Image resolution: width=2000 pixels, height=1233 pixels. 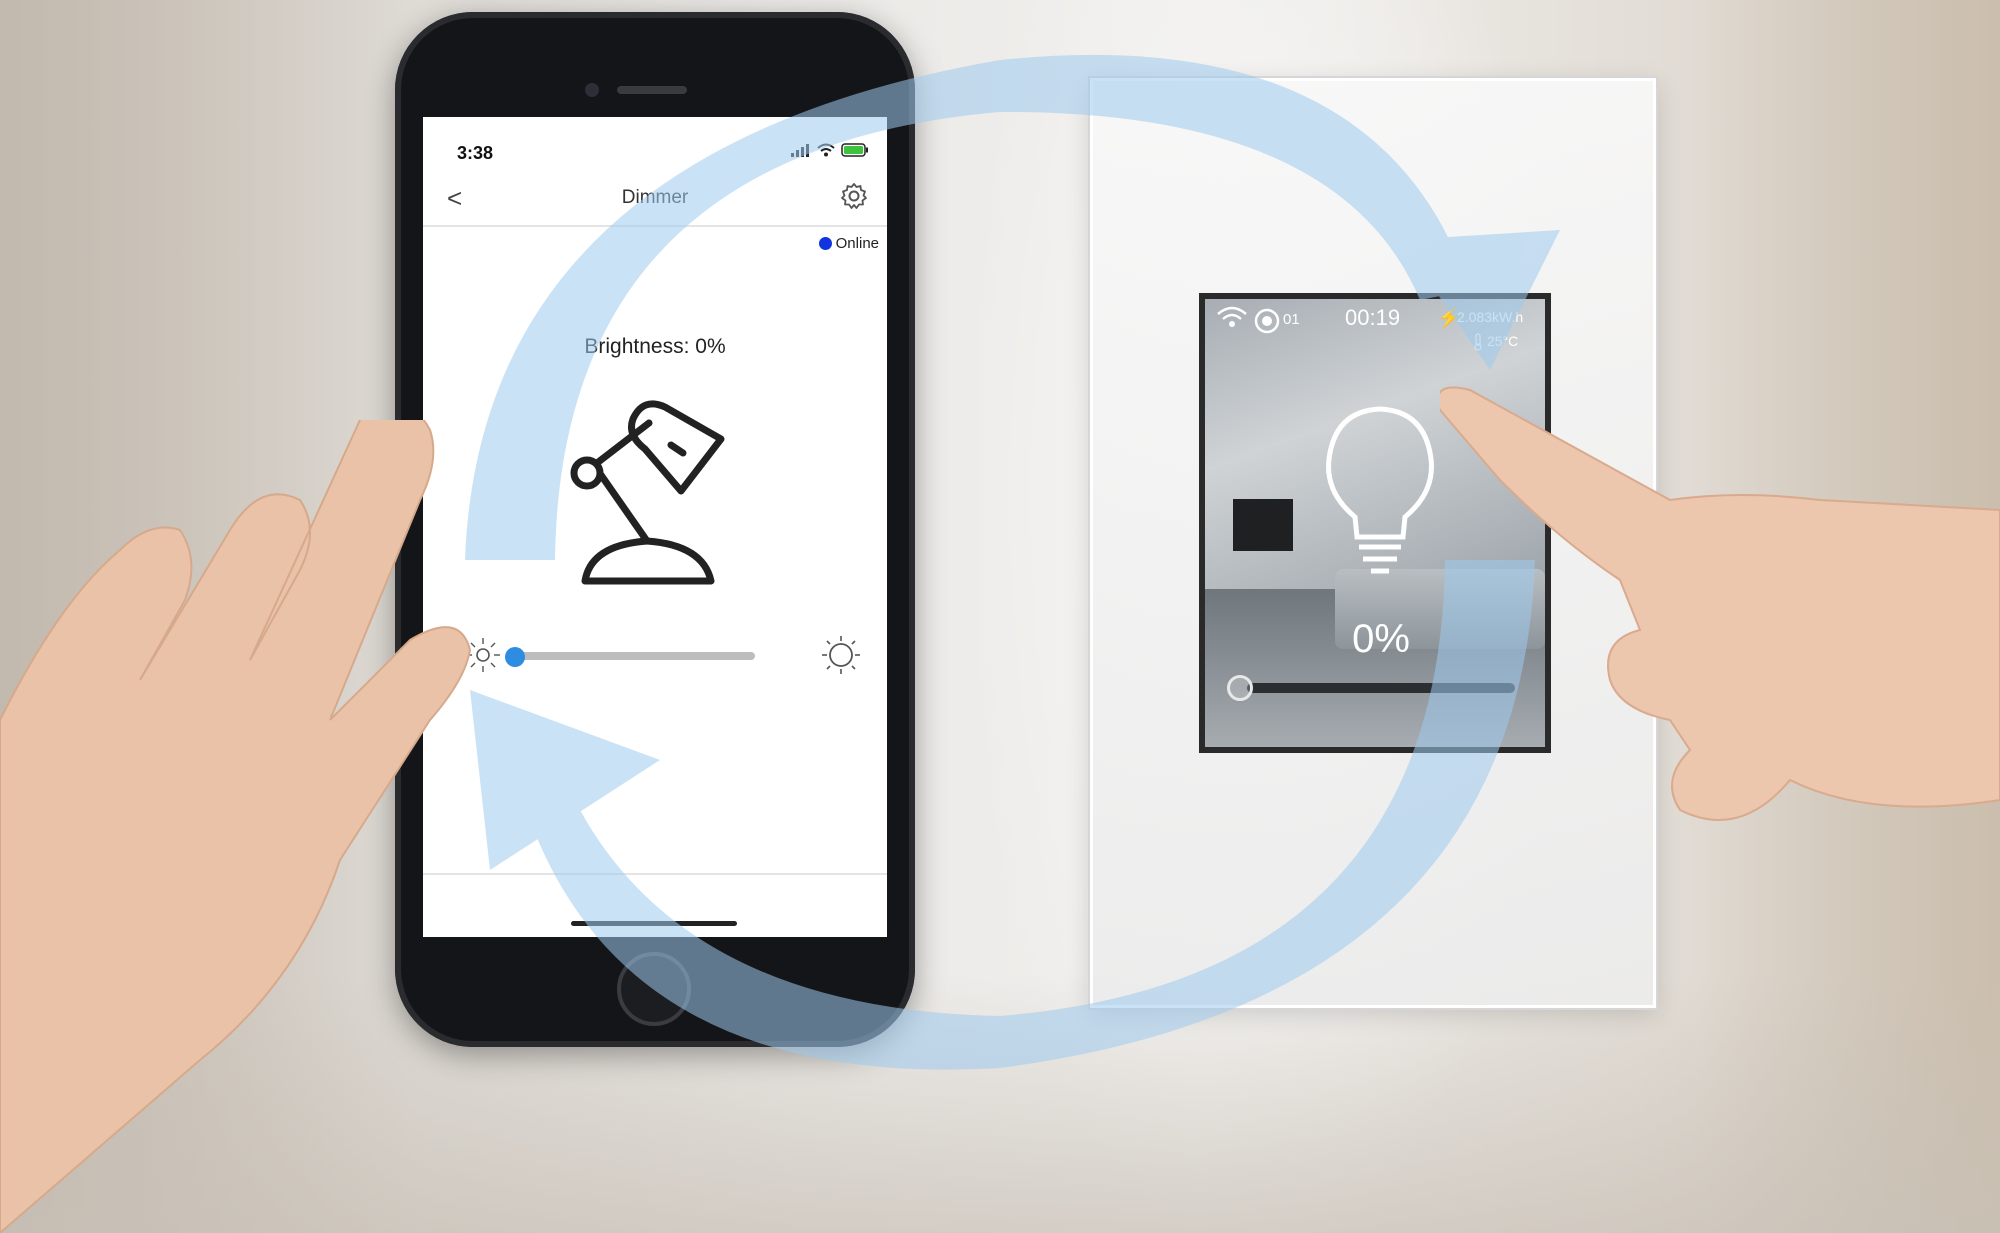 I want to click on battery-icon, so click(x=854, y=150).